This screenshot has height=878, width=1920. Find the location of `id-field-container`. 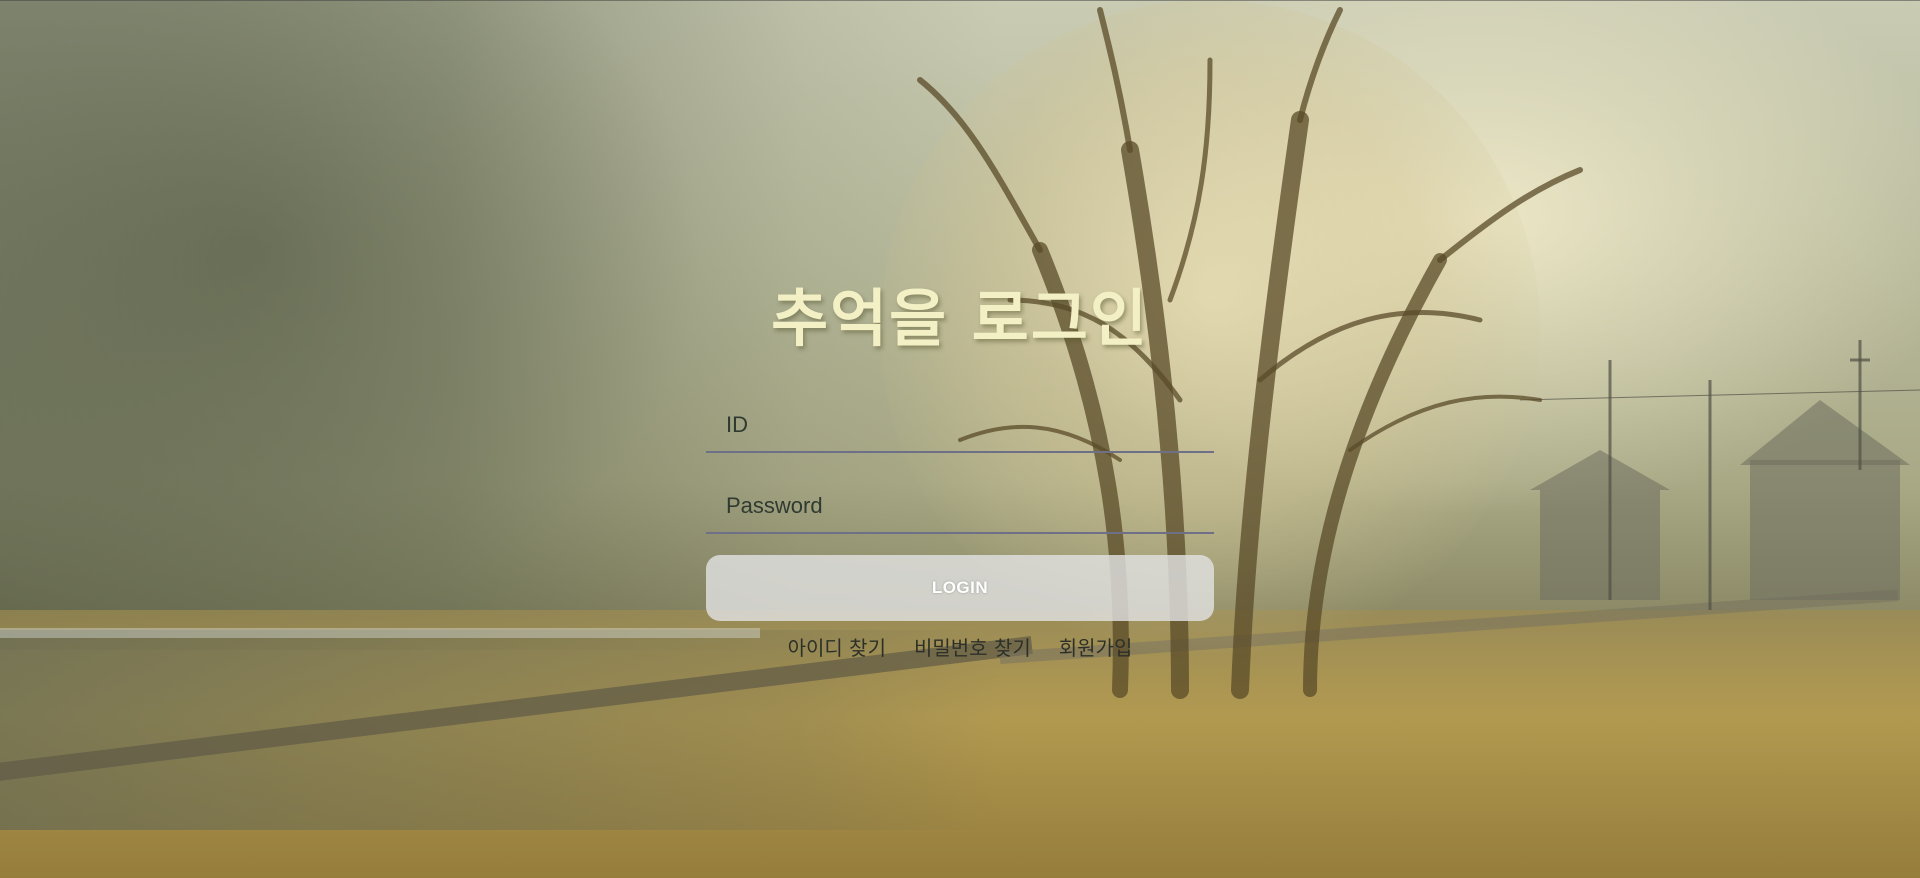

id-field-container is located at coordinates (960, 420).